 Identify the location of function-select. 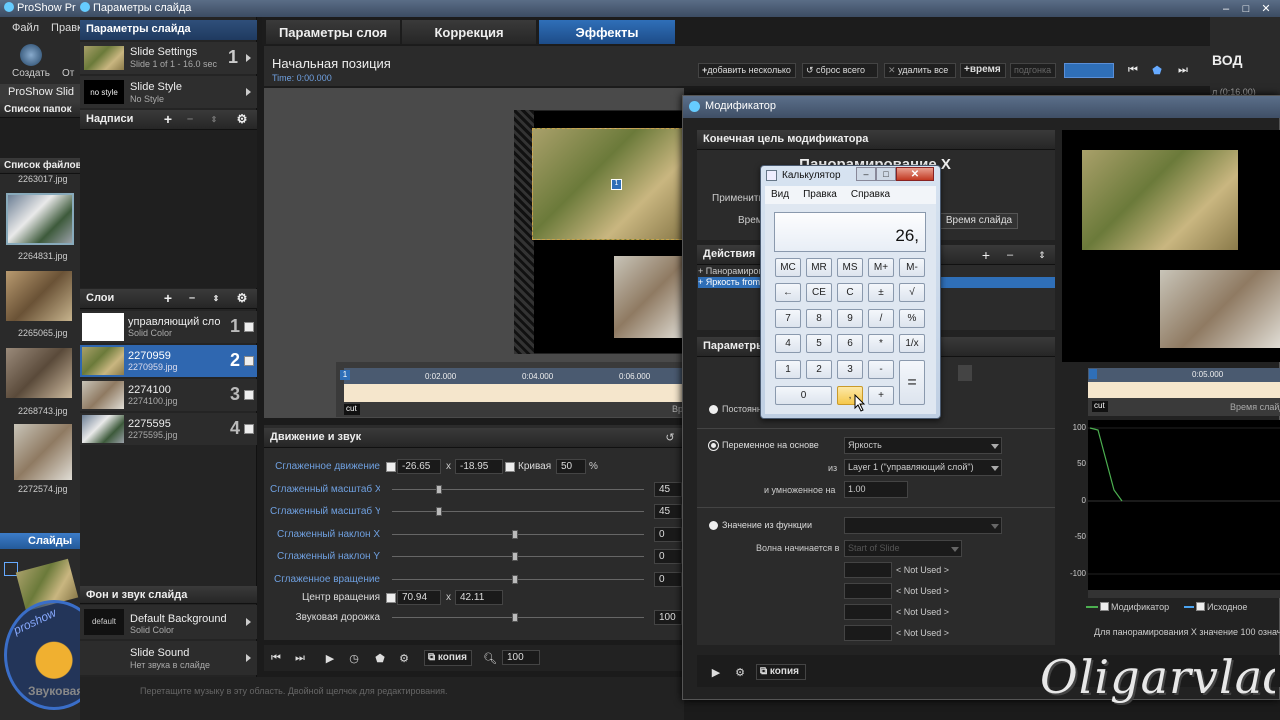
(923, 525).